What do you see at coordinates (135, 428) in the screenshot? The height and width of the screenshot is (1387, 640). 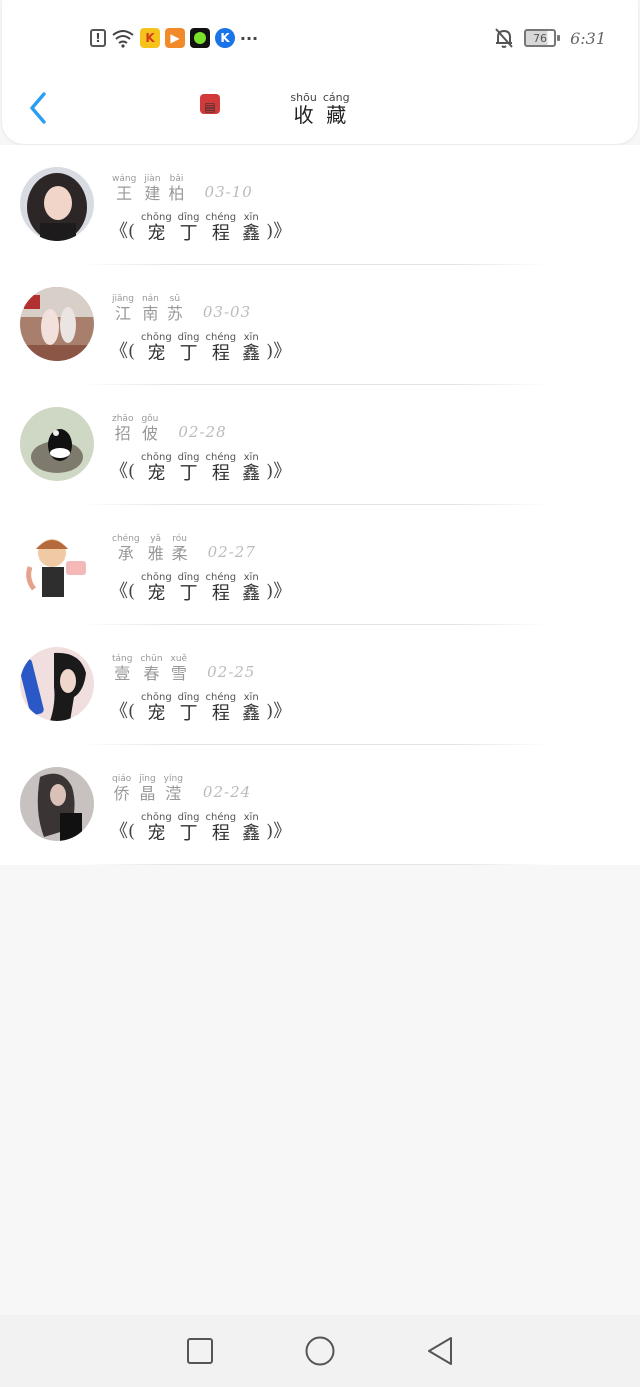 I see `user-name: zhāo 招 gǒu 佊` at bounding box center [135, 428].